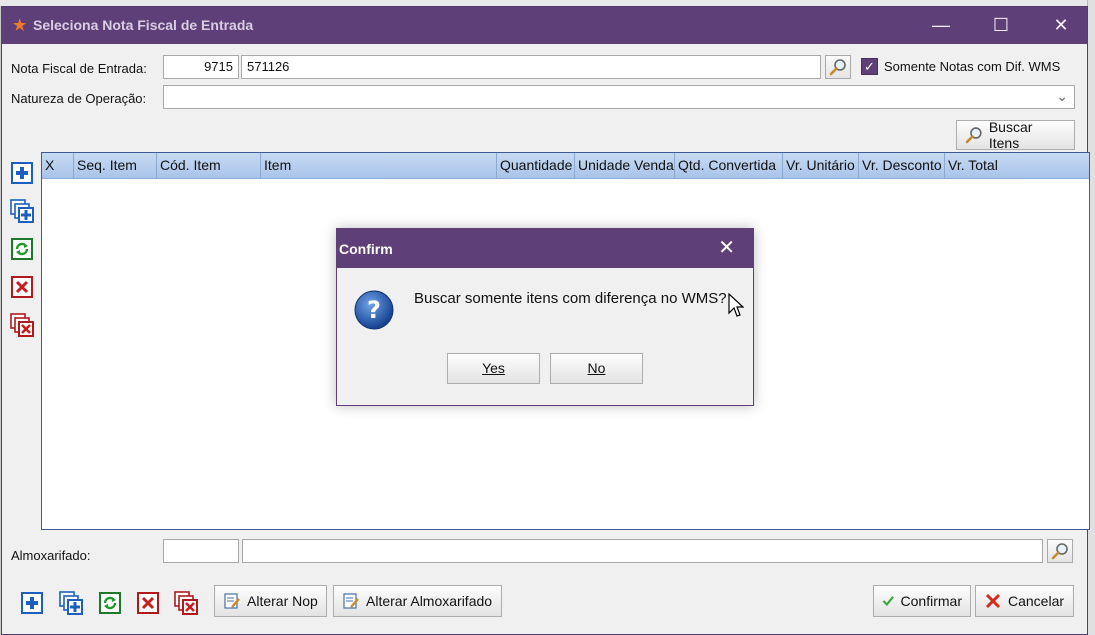 The height and width of the screenshot is (635, 1095). I want to click on buscar-itens-button: Buscar Itens, so click(1015, 135).